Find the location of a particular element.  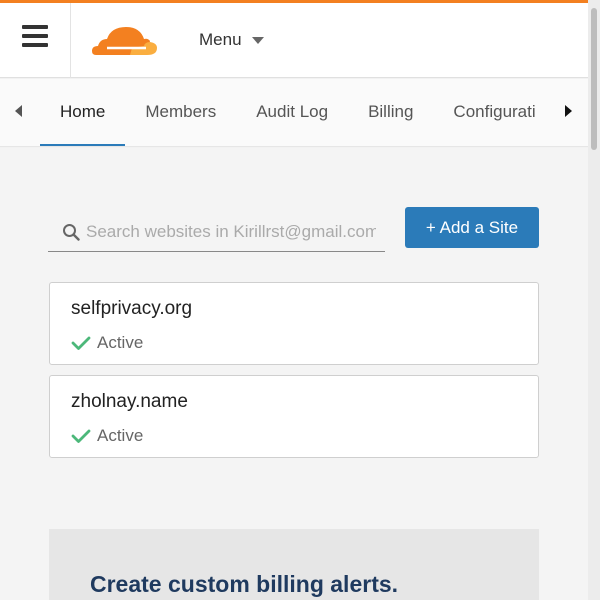

header: Menu is located at coordinates (294, 40).